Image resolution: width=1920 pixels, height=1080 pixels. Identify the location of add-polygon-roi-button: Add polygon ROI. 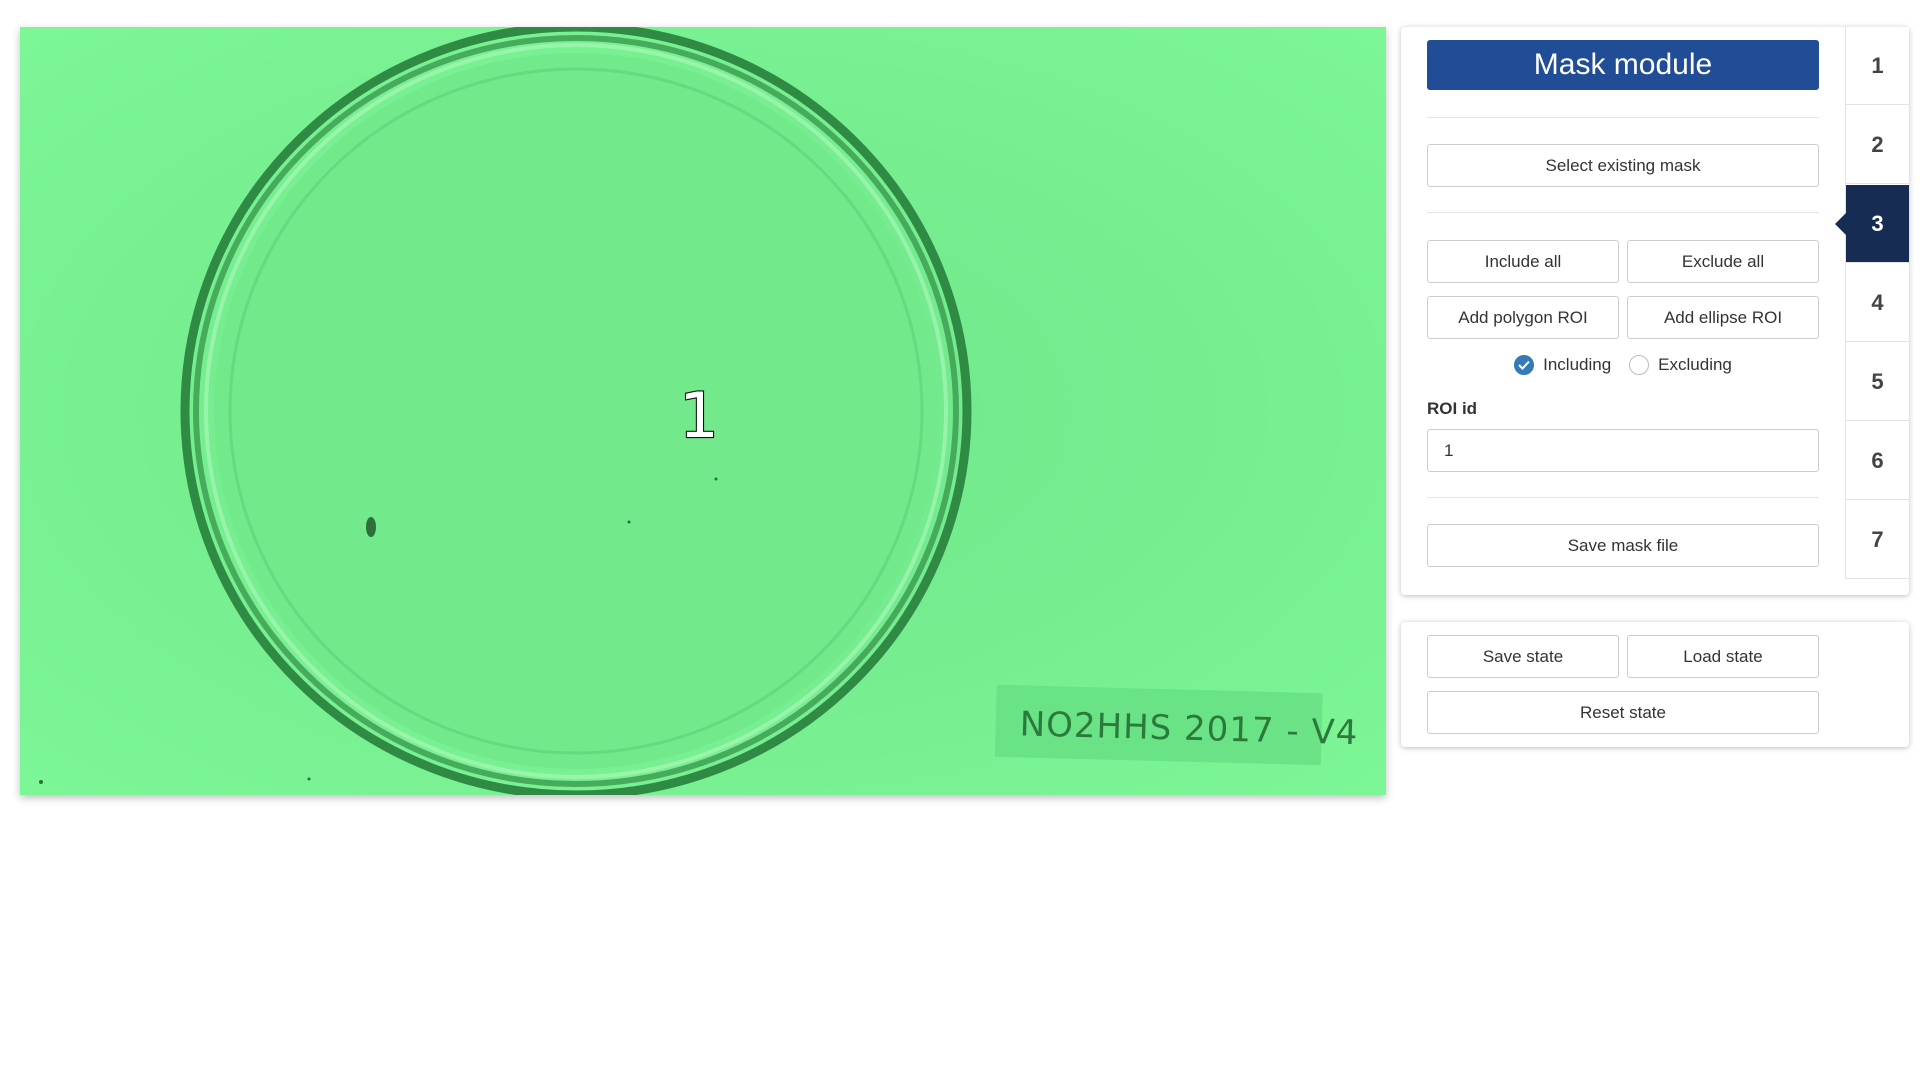
(1523, 317).